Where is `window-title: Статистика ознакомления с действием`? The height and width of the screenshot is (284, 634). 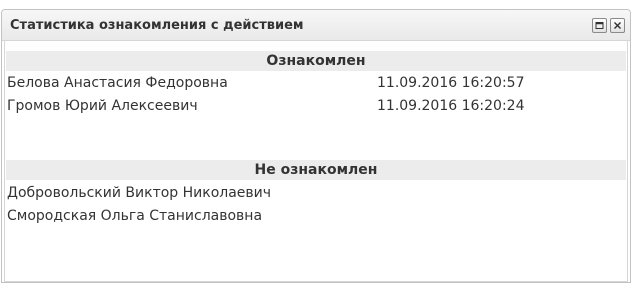 window-title: Статистика ознакомления с действием is located at coordinates (157, 25).